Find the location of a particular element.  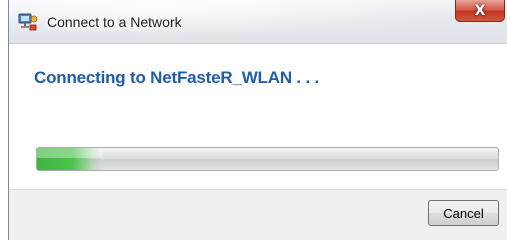

progress-fill is located at coordinates (69, 159).